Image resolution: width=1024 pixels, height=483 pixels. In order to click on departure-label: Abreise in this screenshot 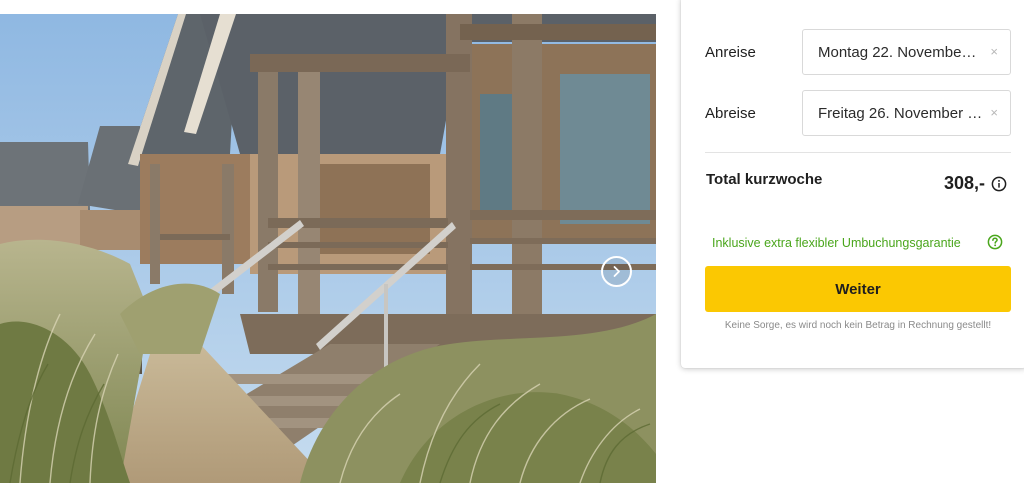, I will do `click(730, 113)`.